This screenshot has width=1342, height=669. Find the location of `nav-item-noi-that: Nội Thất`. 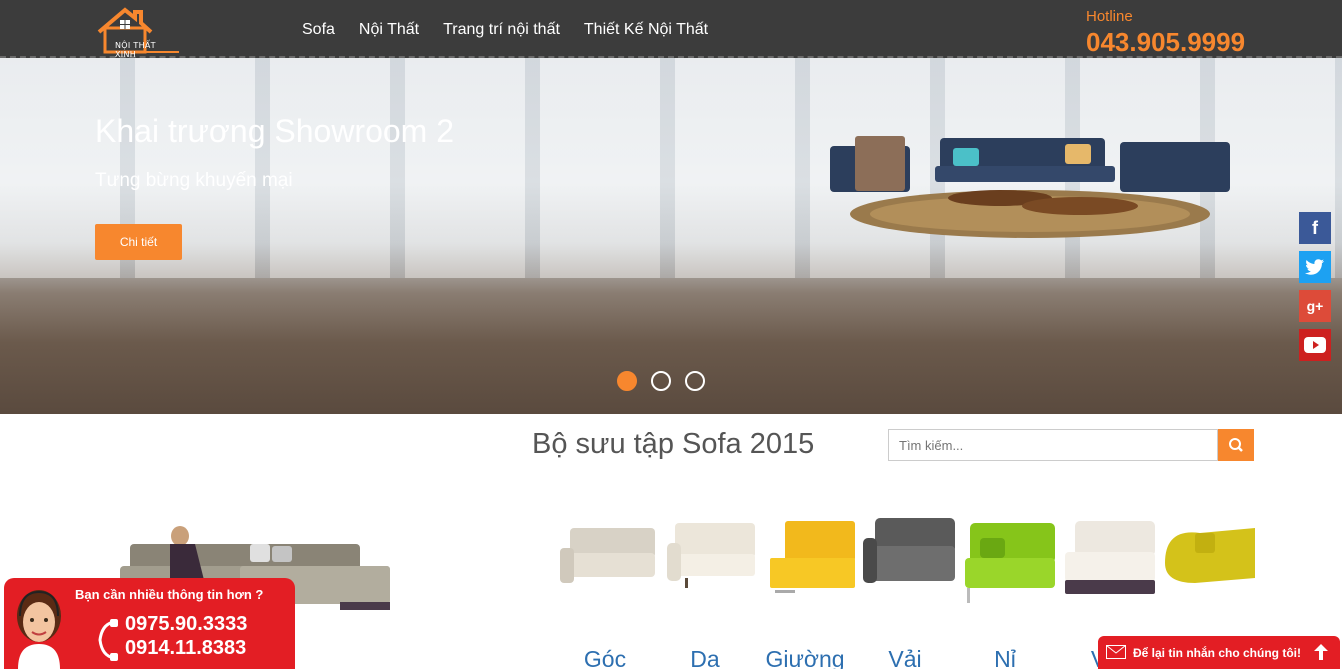

nav-item-noi-that: Nội Thất is located at coordinates (389, 30).